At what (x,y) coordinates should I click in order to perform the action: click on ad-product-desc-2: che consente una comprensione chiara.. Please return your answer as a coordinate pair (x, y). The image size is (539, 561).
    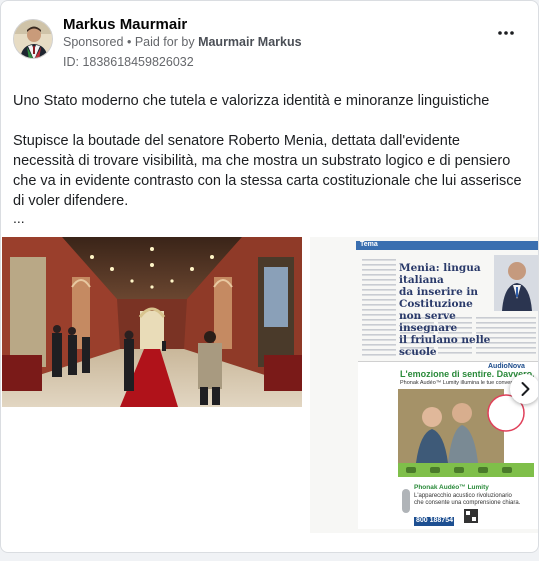
    Looking at the image, I should click on (467, 503).